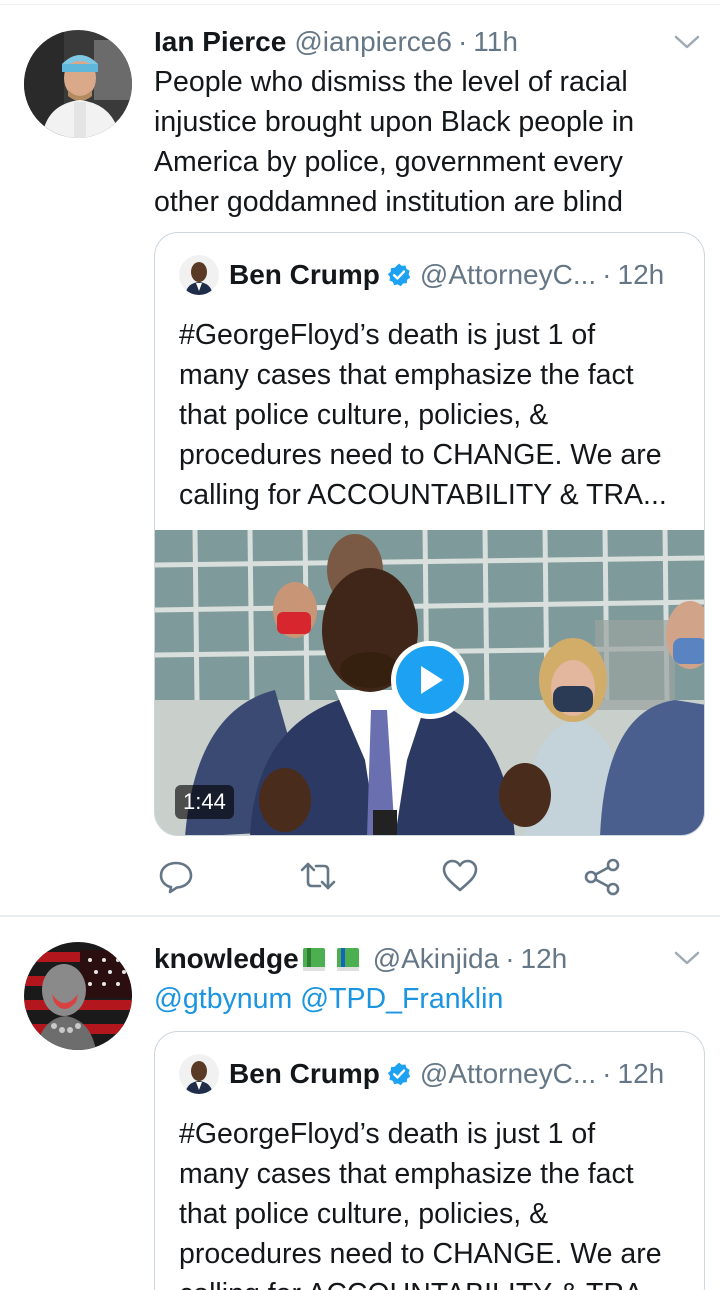 The image size is (720, 1290). I want to click on tweet-header: knowledge @Akinjida · 12h, so click(360, 959).